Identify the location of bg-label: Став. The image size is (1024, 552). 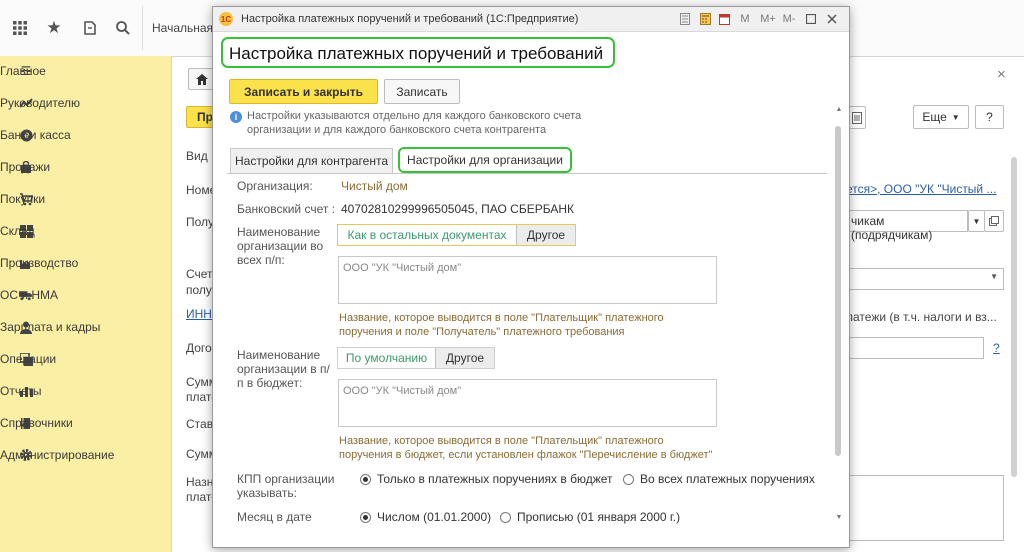
(200, 424).